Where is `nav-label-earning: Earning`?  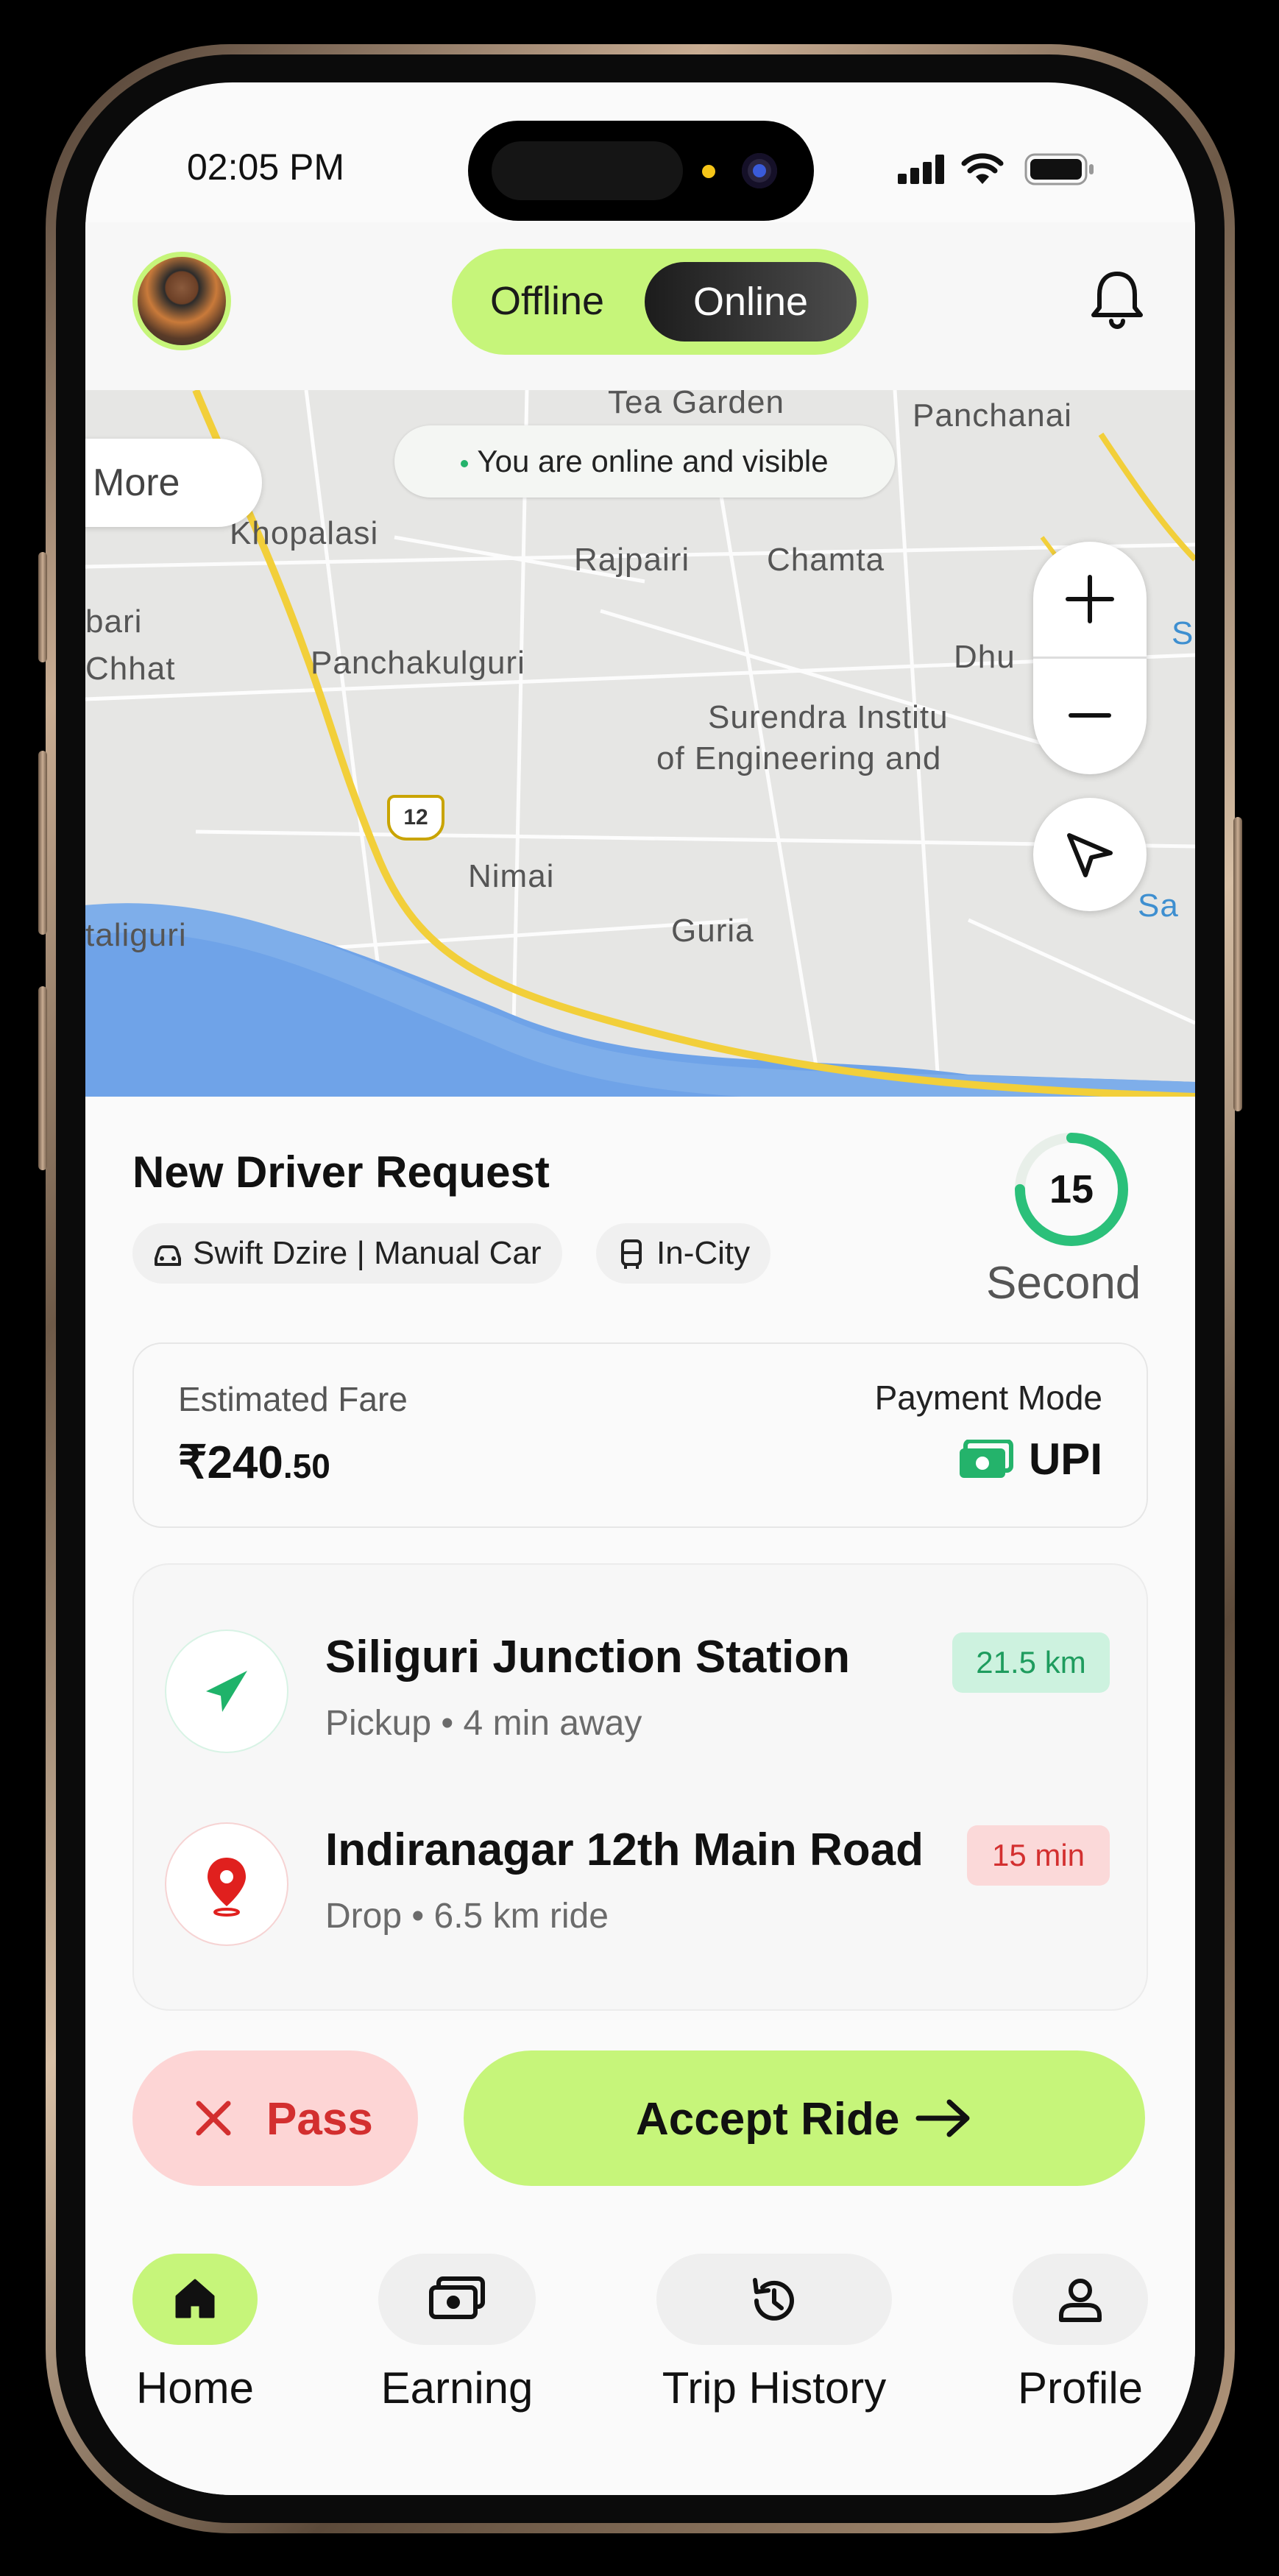 nav-label-earning: Earning is located at coordinates (457, 2388).